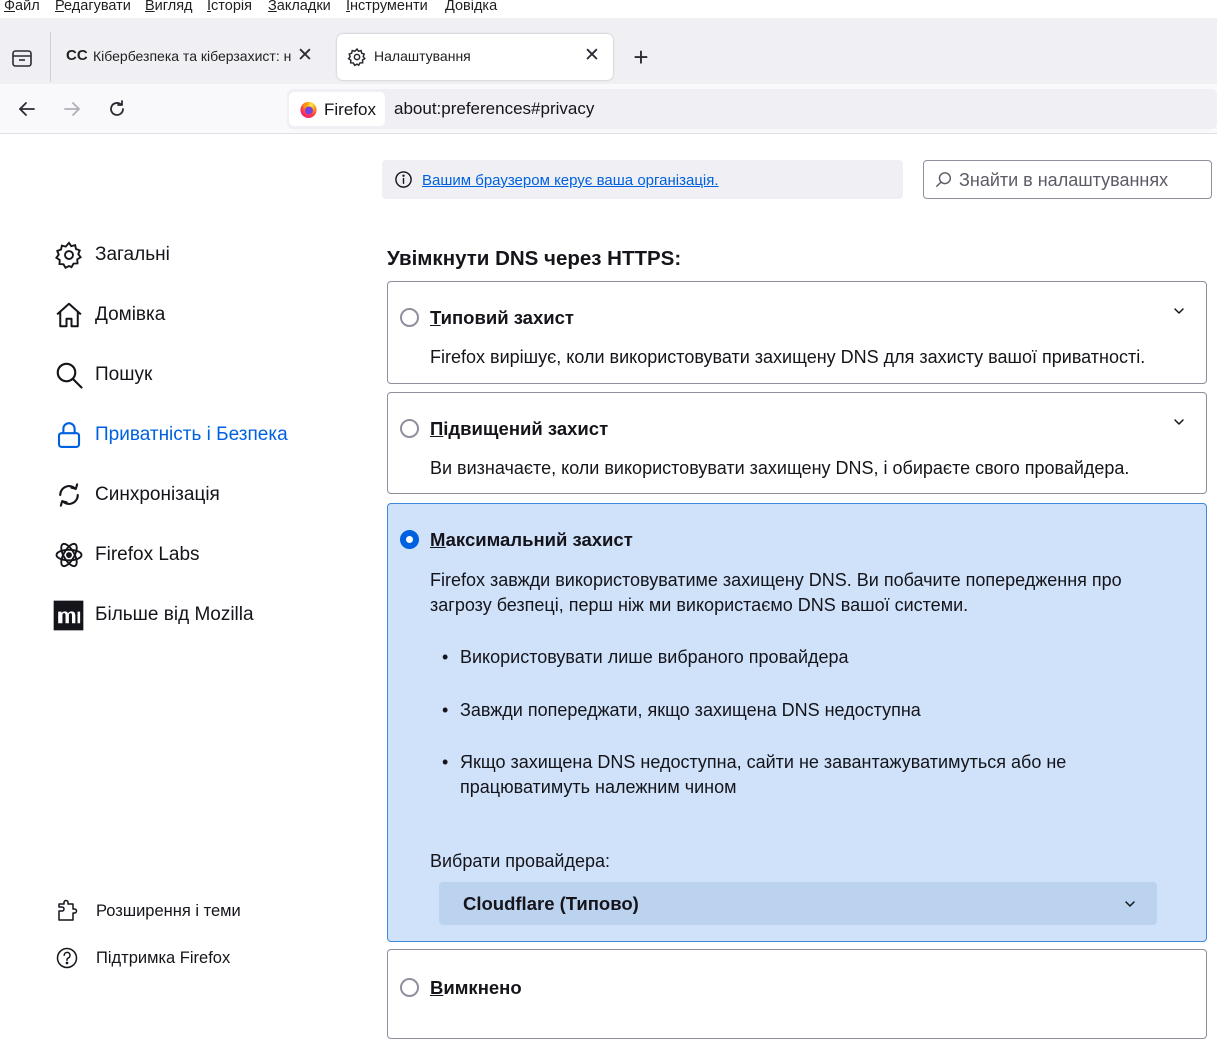 The height and width of the screenshot is (1039, 1217). What do you see at coordinates (502, 317) in the screenshot?
I see `option-title: Типовий захист` at bounding box center [502, 317].